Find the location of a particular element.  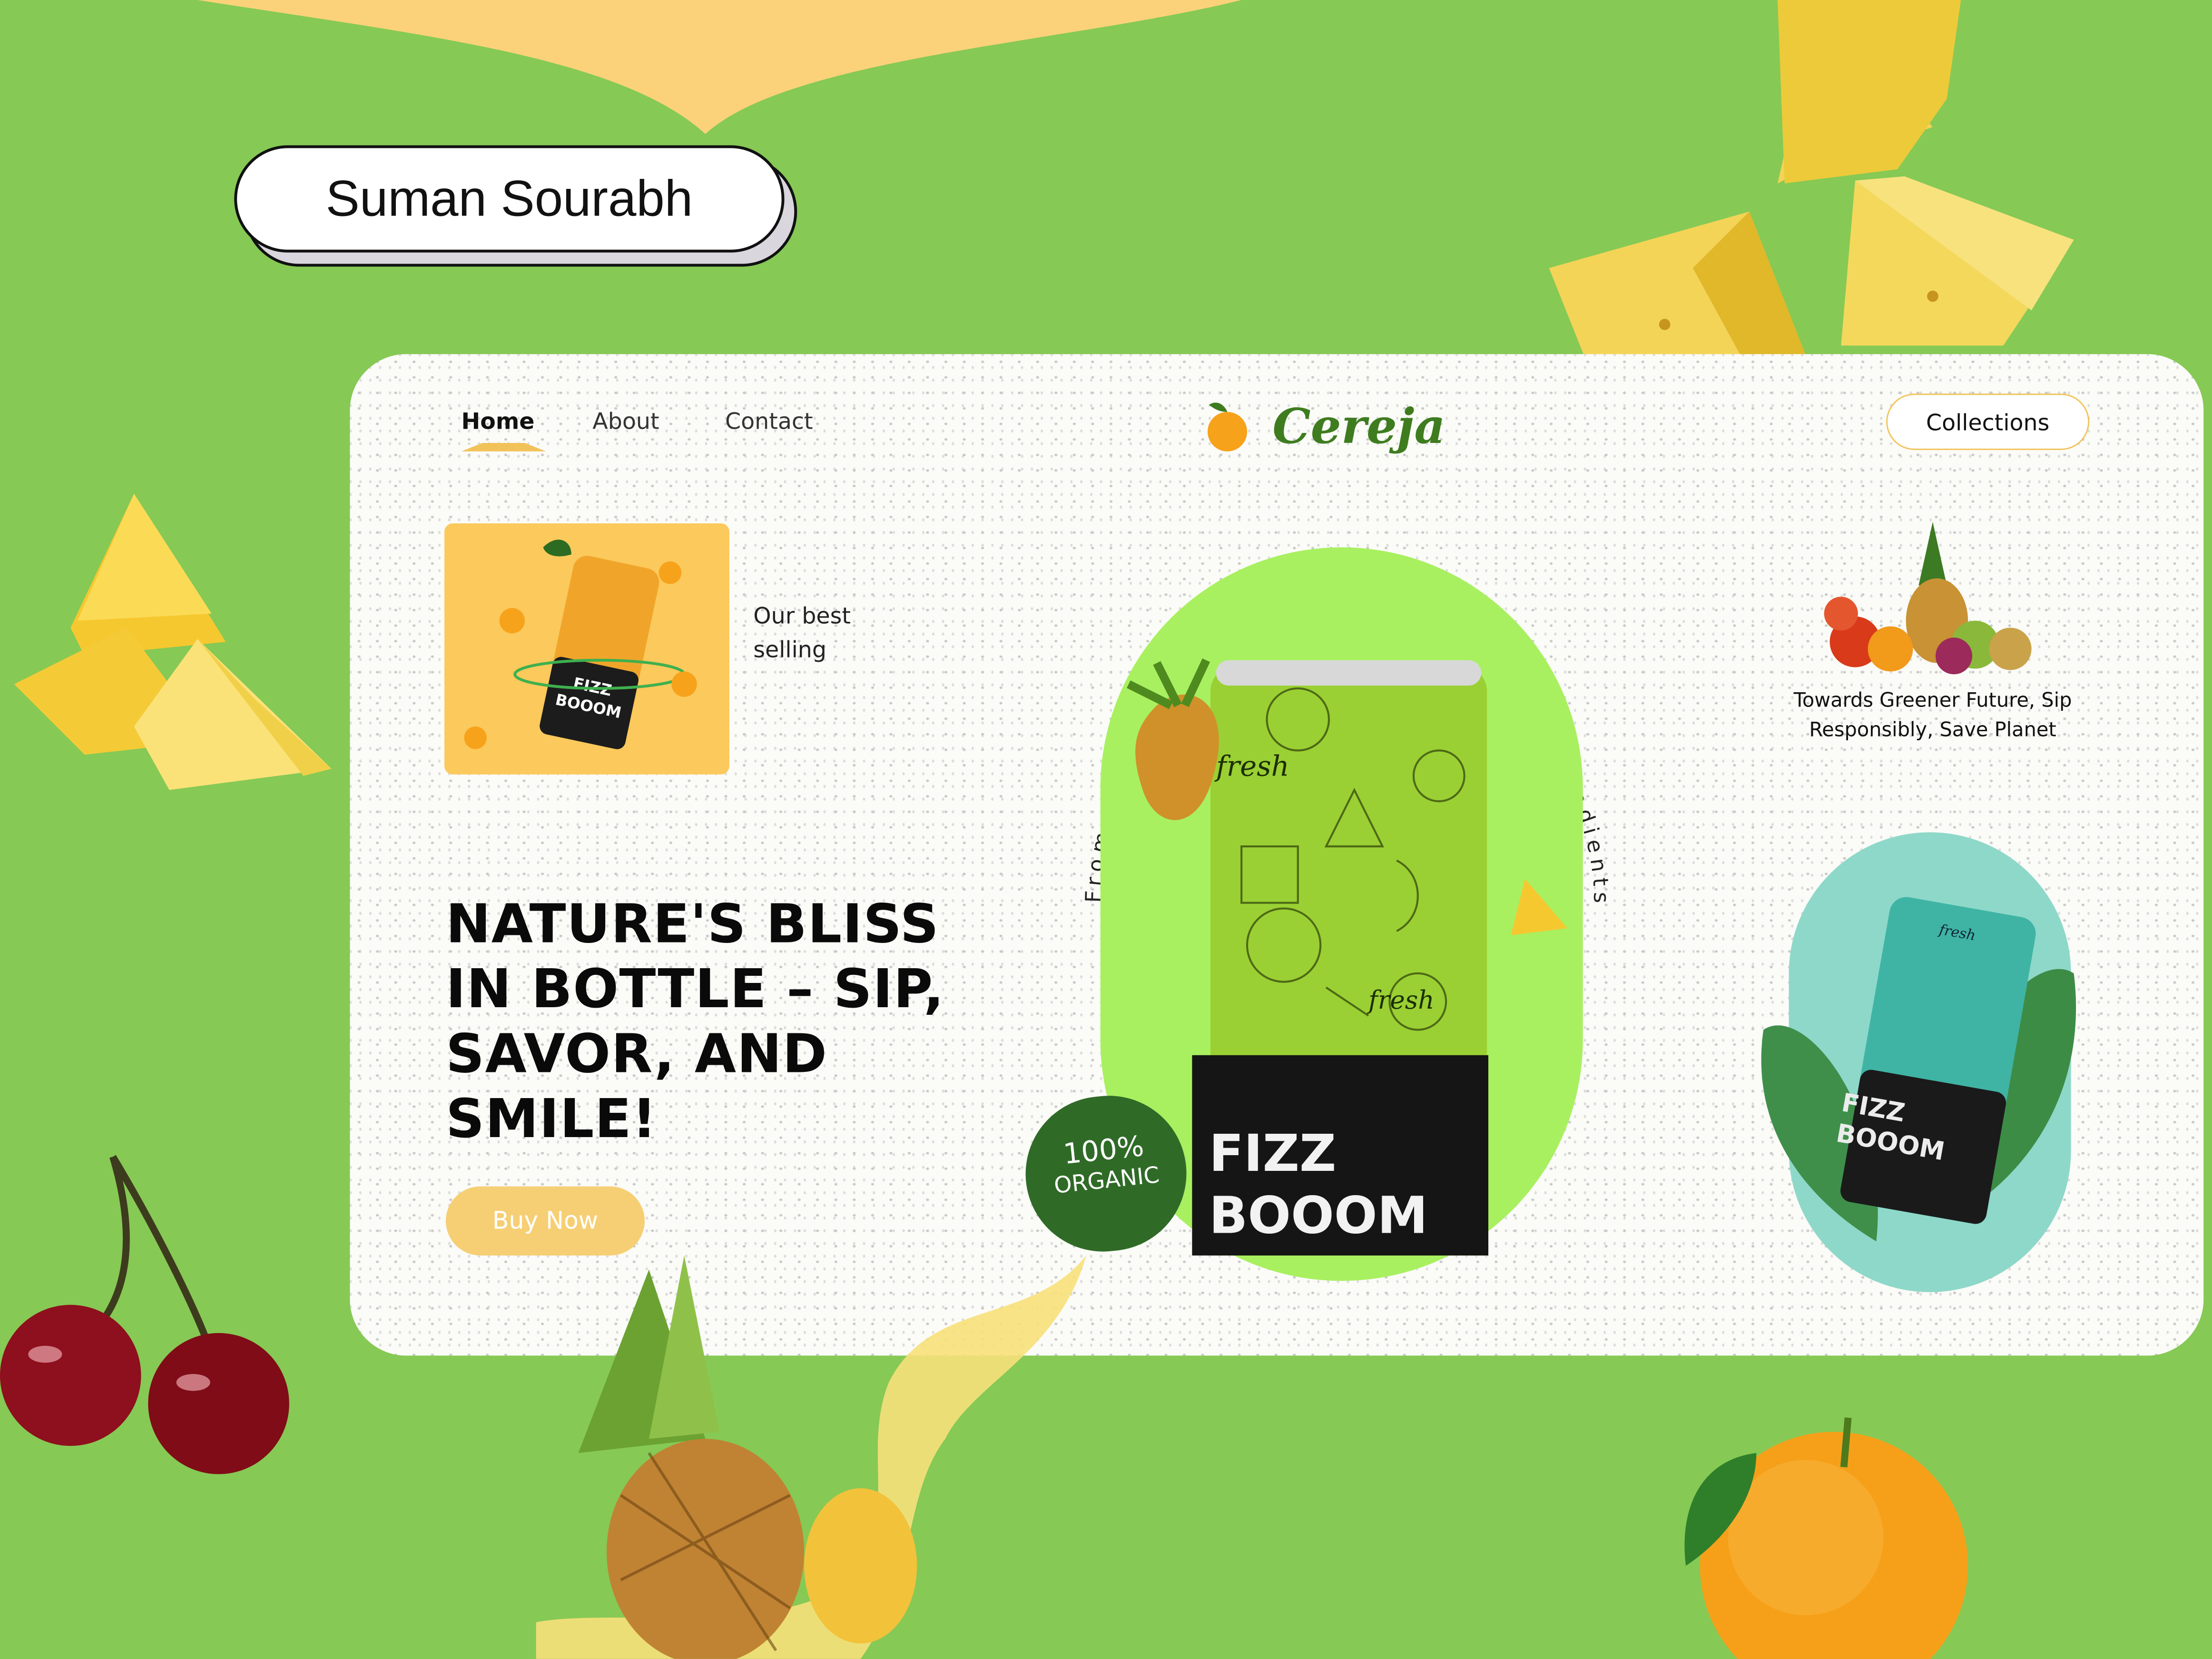

collections-button: Collections is located at coordinates (1988, 422).